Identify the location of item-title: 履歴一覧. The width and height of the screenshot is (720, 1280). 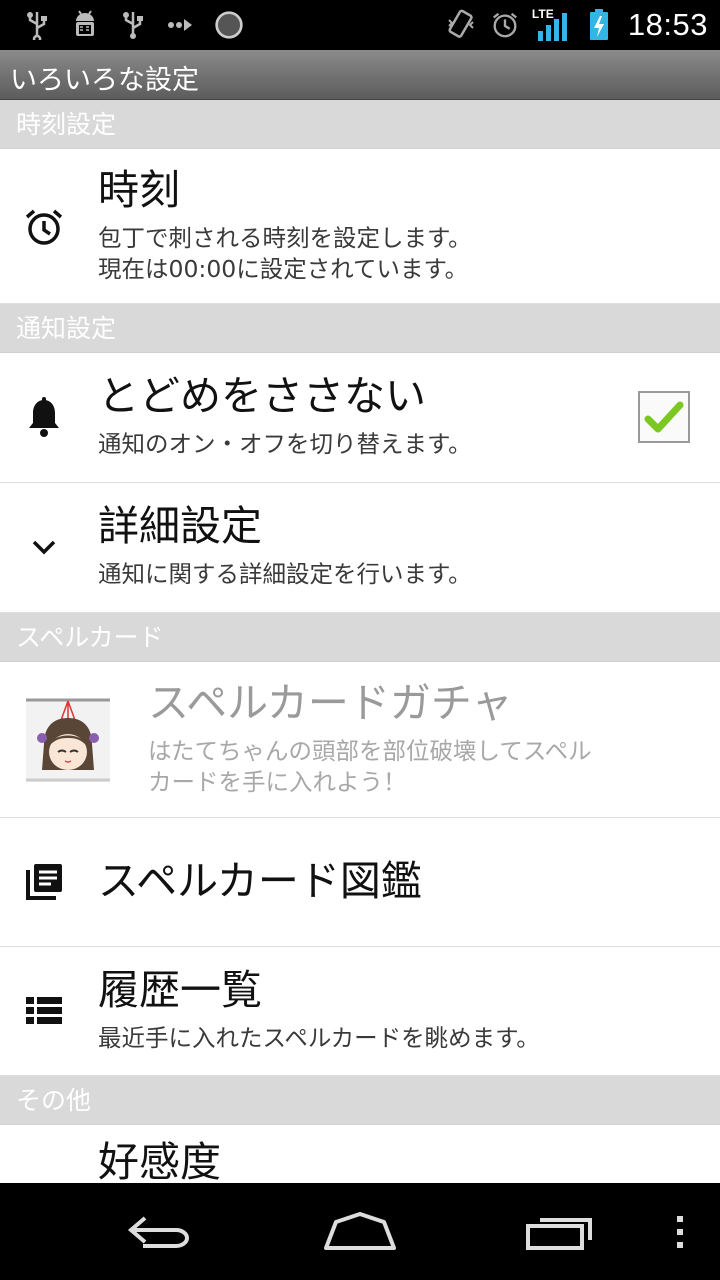
(180, 990).